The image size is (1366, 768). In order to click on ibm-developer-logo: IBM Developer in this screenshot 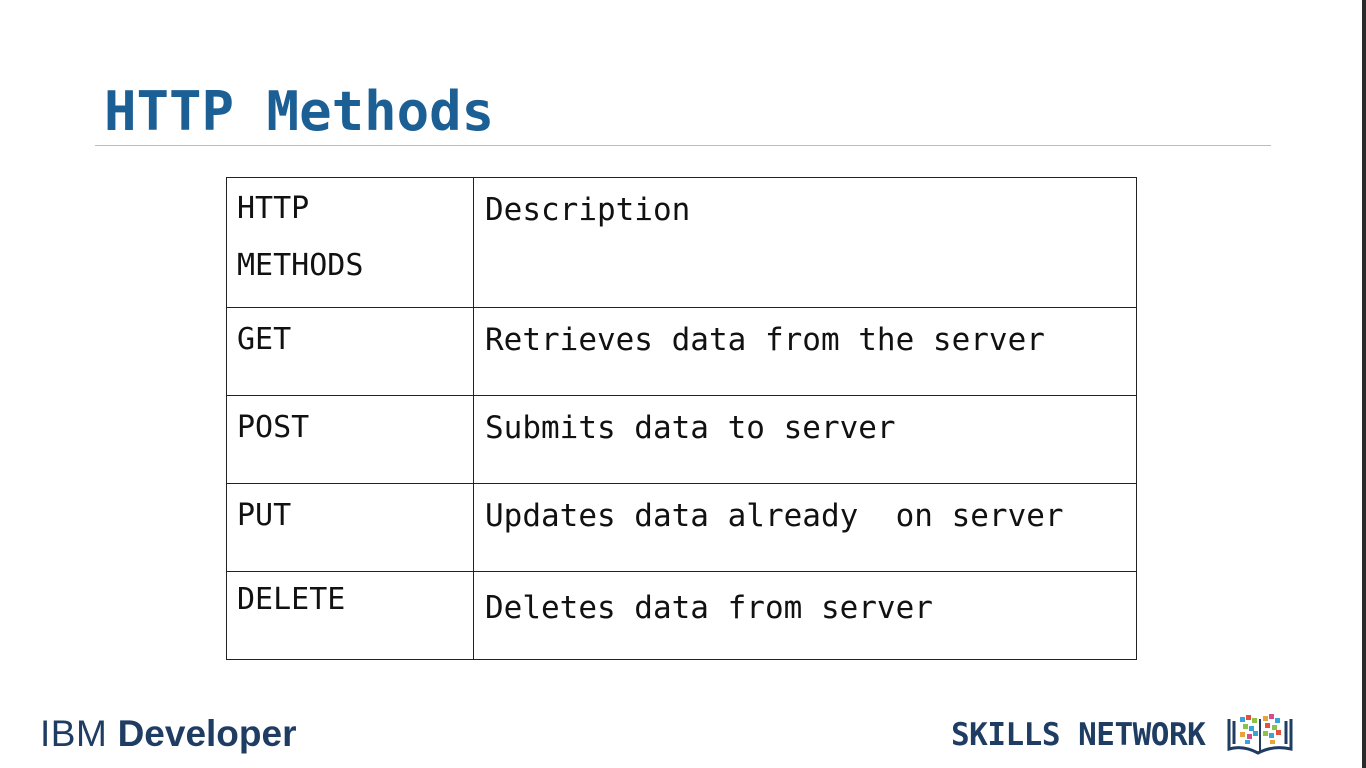, I will do `click(168, 734)`.